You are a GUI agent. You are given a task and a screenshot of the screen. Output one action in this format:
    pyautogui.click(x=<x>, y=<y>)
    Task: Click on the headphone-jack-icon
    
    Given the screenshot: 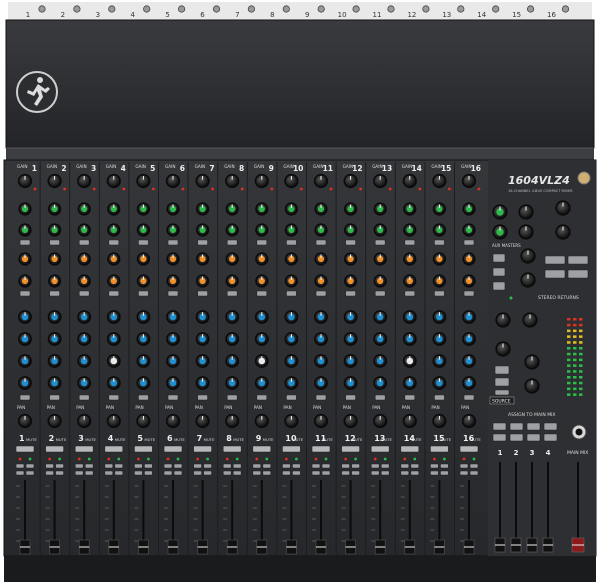 What is the action you would take?
    pyautogui.click(x=579, y=432)
    